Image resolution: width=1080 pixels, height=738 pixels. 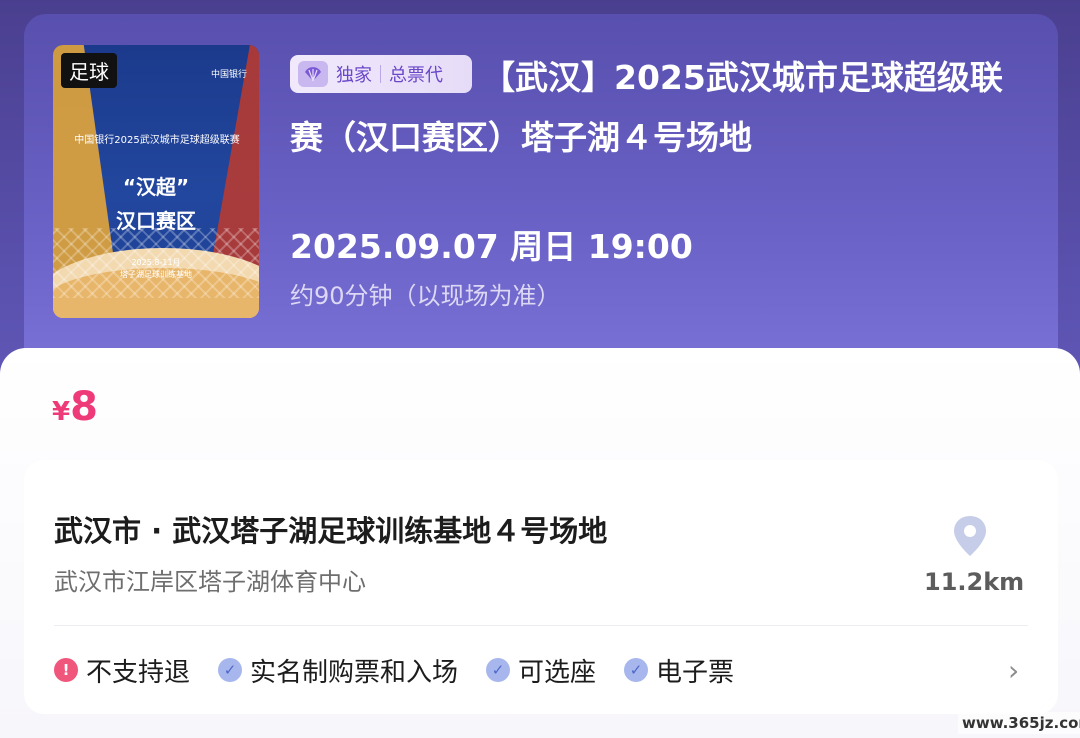 What do you see at coordinates (1019, 723) in the screenshot?
I see `watermark: www.365jz.com` at bounding box center [1019, 723].